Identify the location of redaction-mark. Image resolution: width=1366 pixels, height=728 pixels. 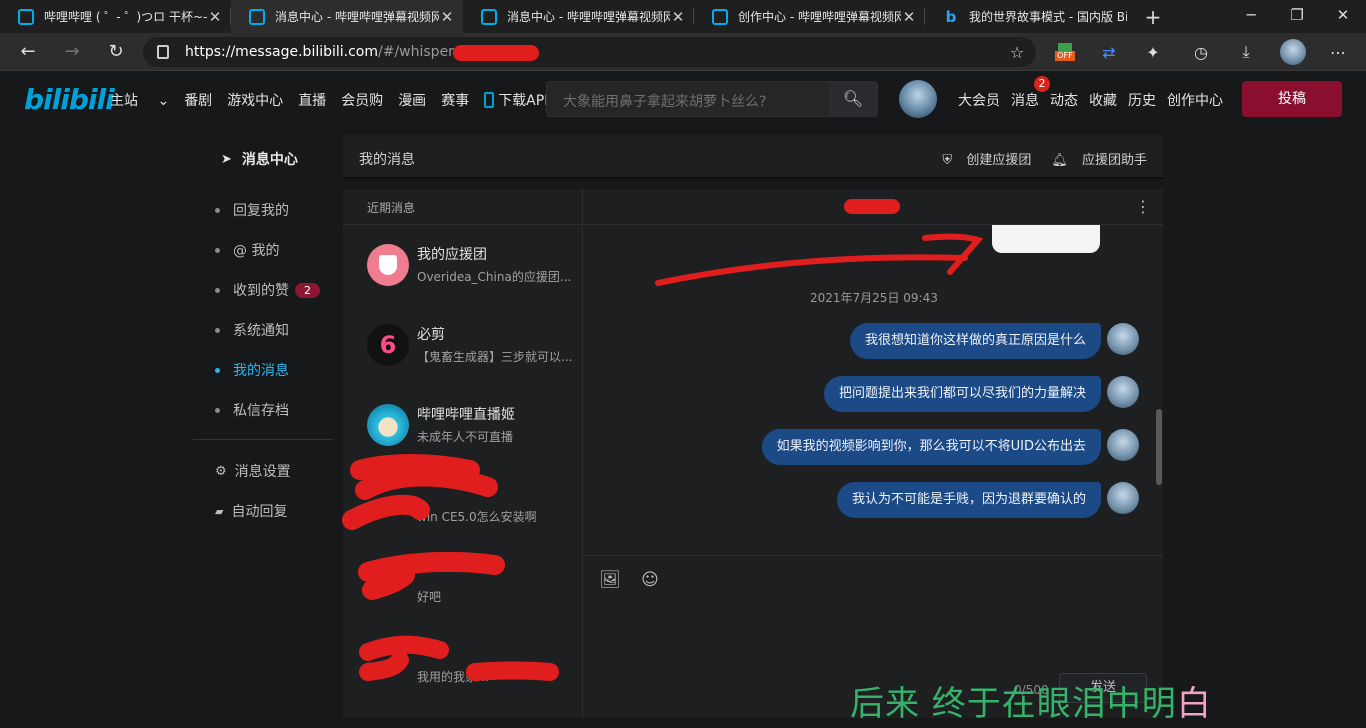
(496, 53).